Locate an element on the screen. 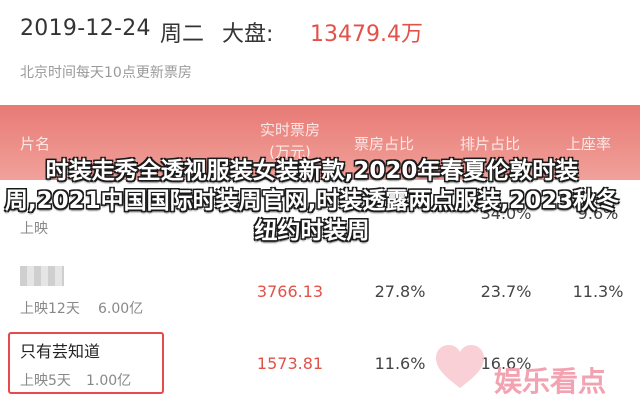 The height and width of the screenshot is (402, 640). market-total-value: 13479.4万 is located at coordinates (366, 34).